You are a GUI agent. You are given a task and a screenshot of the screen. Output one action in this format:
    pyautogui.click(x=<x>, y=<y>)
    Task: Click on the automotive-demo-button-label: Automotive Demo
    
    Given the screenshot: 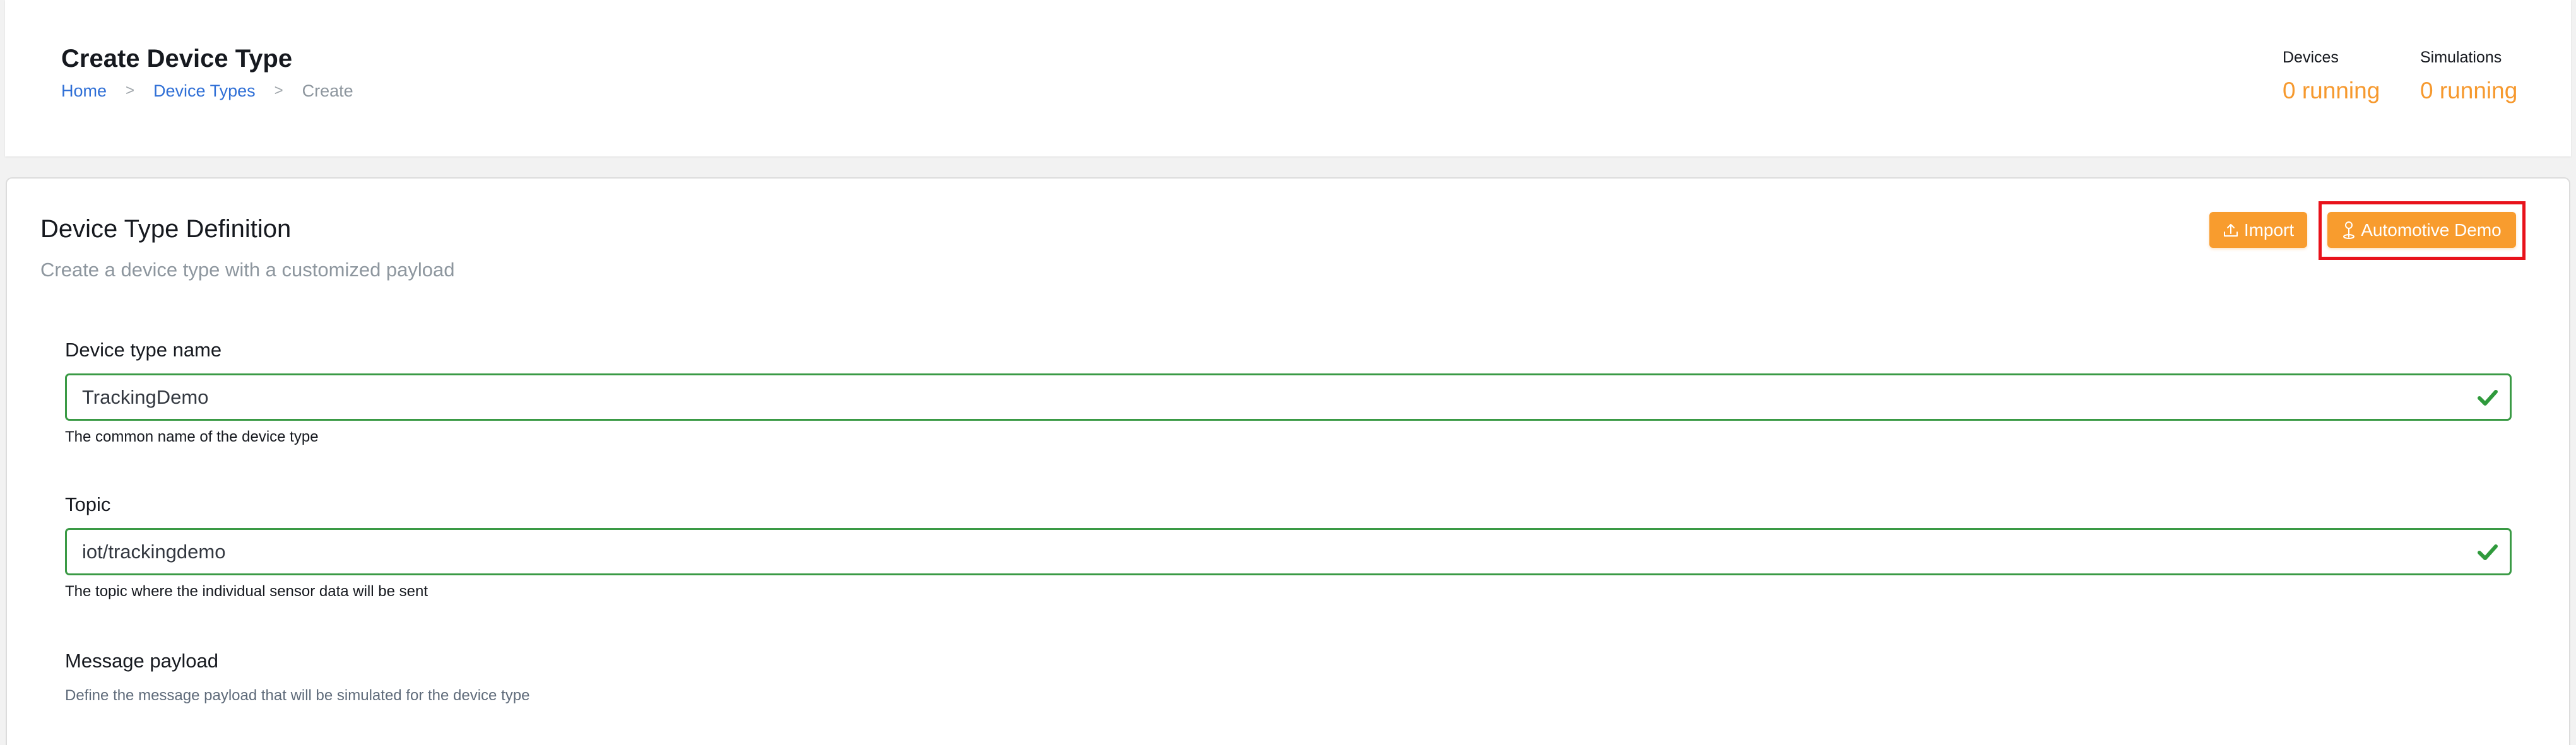 What is the action you would take?
    pyautogui.click(x=2431, y=230)
    